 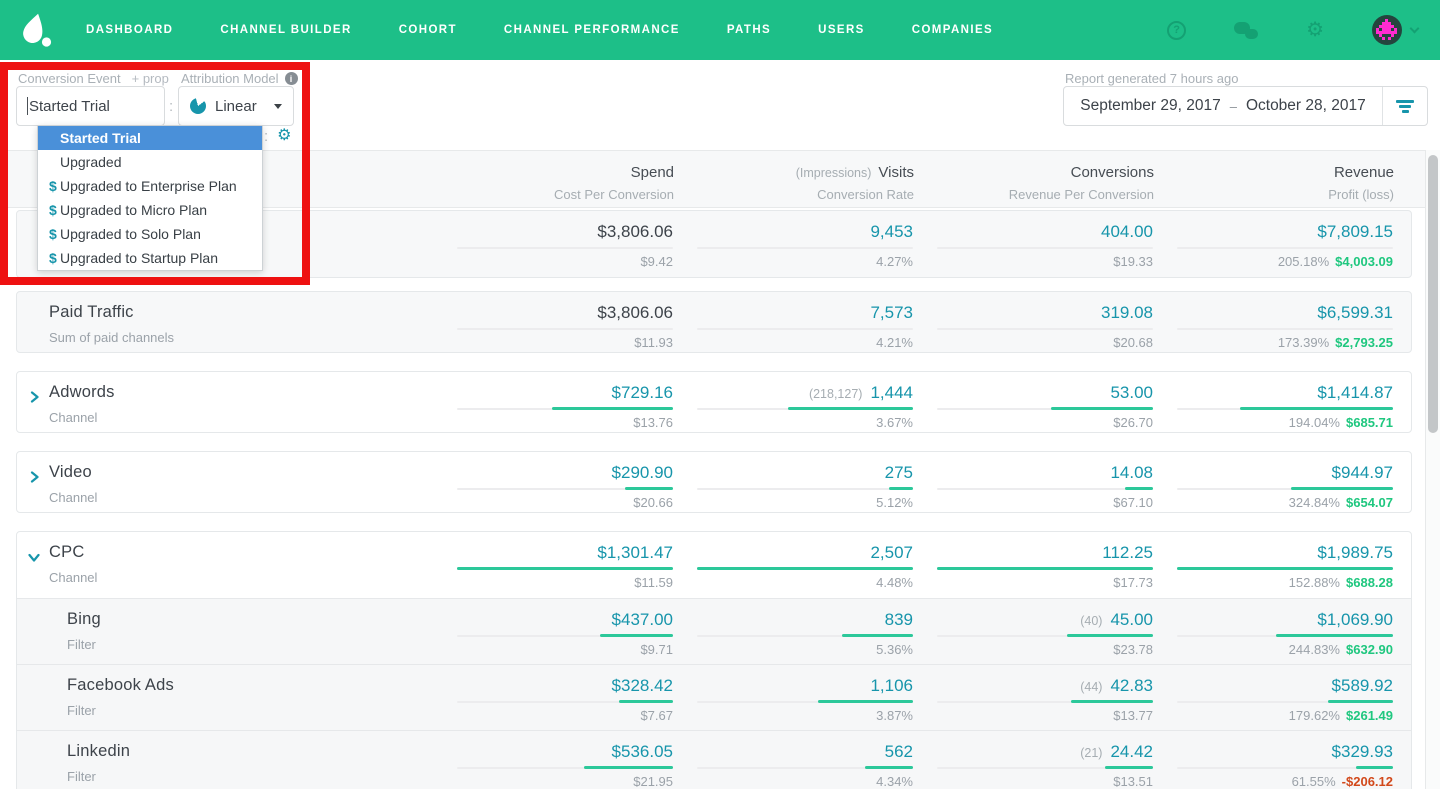 What do you see at coordinates (793, 482) in the screenshot?
I see `metric-visits: 275 5.12%` at bounding box center [793, 482].